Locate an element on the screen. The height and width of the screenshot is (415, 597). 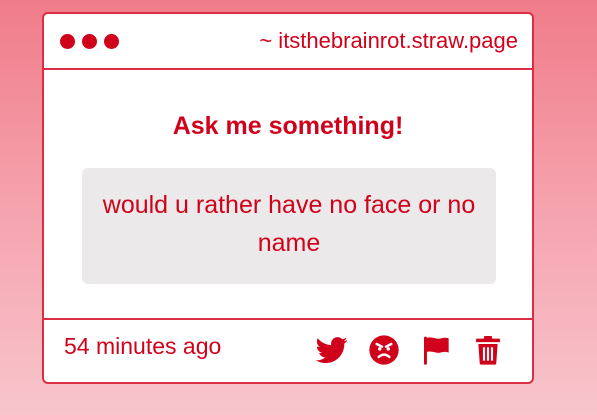
window-titlebar: ~ itsthebrainrot.straw.page is located at coordinates (288, 42).